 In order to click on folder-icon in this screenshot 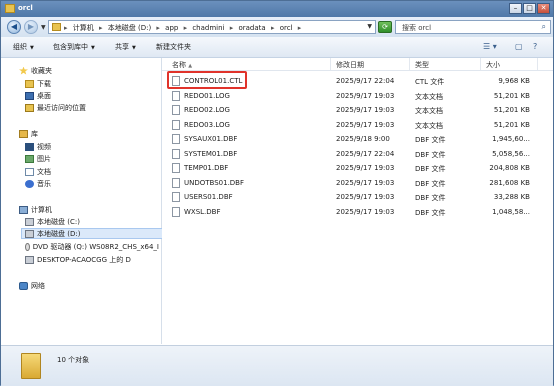, I will do `click(31, 366)`.